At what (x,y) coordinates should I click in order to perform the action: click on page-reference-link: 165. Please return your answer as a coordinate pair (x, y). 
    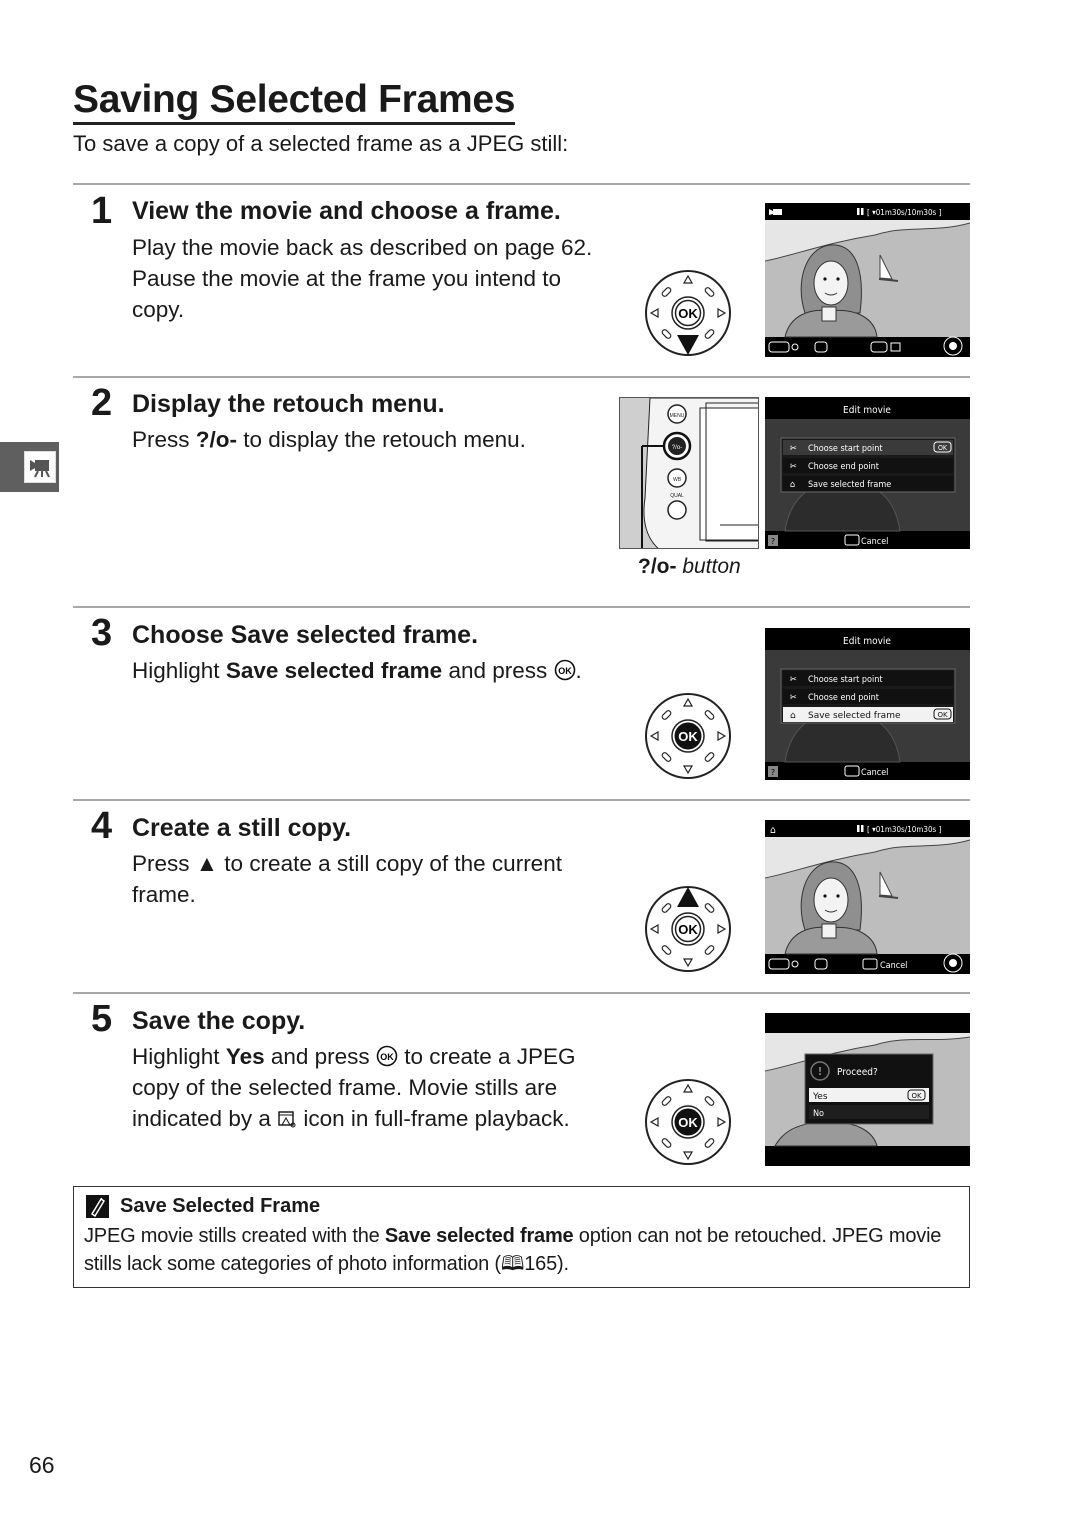
    Looking at the image, I should click on (540, 1264).